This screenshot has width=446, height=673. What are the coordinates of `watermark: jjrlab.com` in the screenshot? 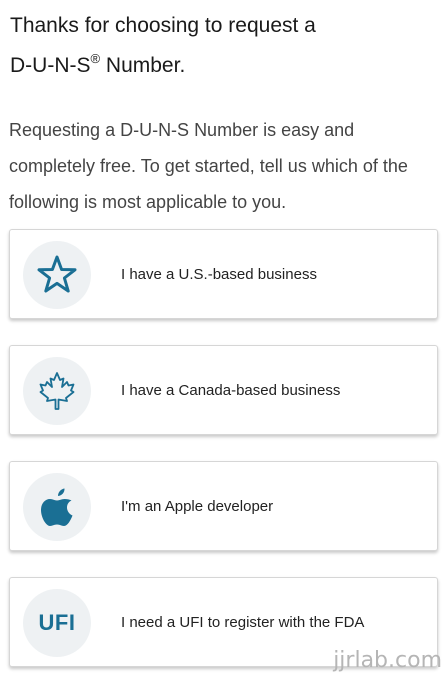 It's located at (387, 660).